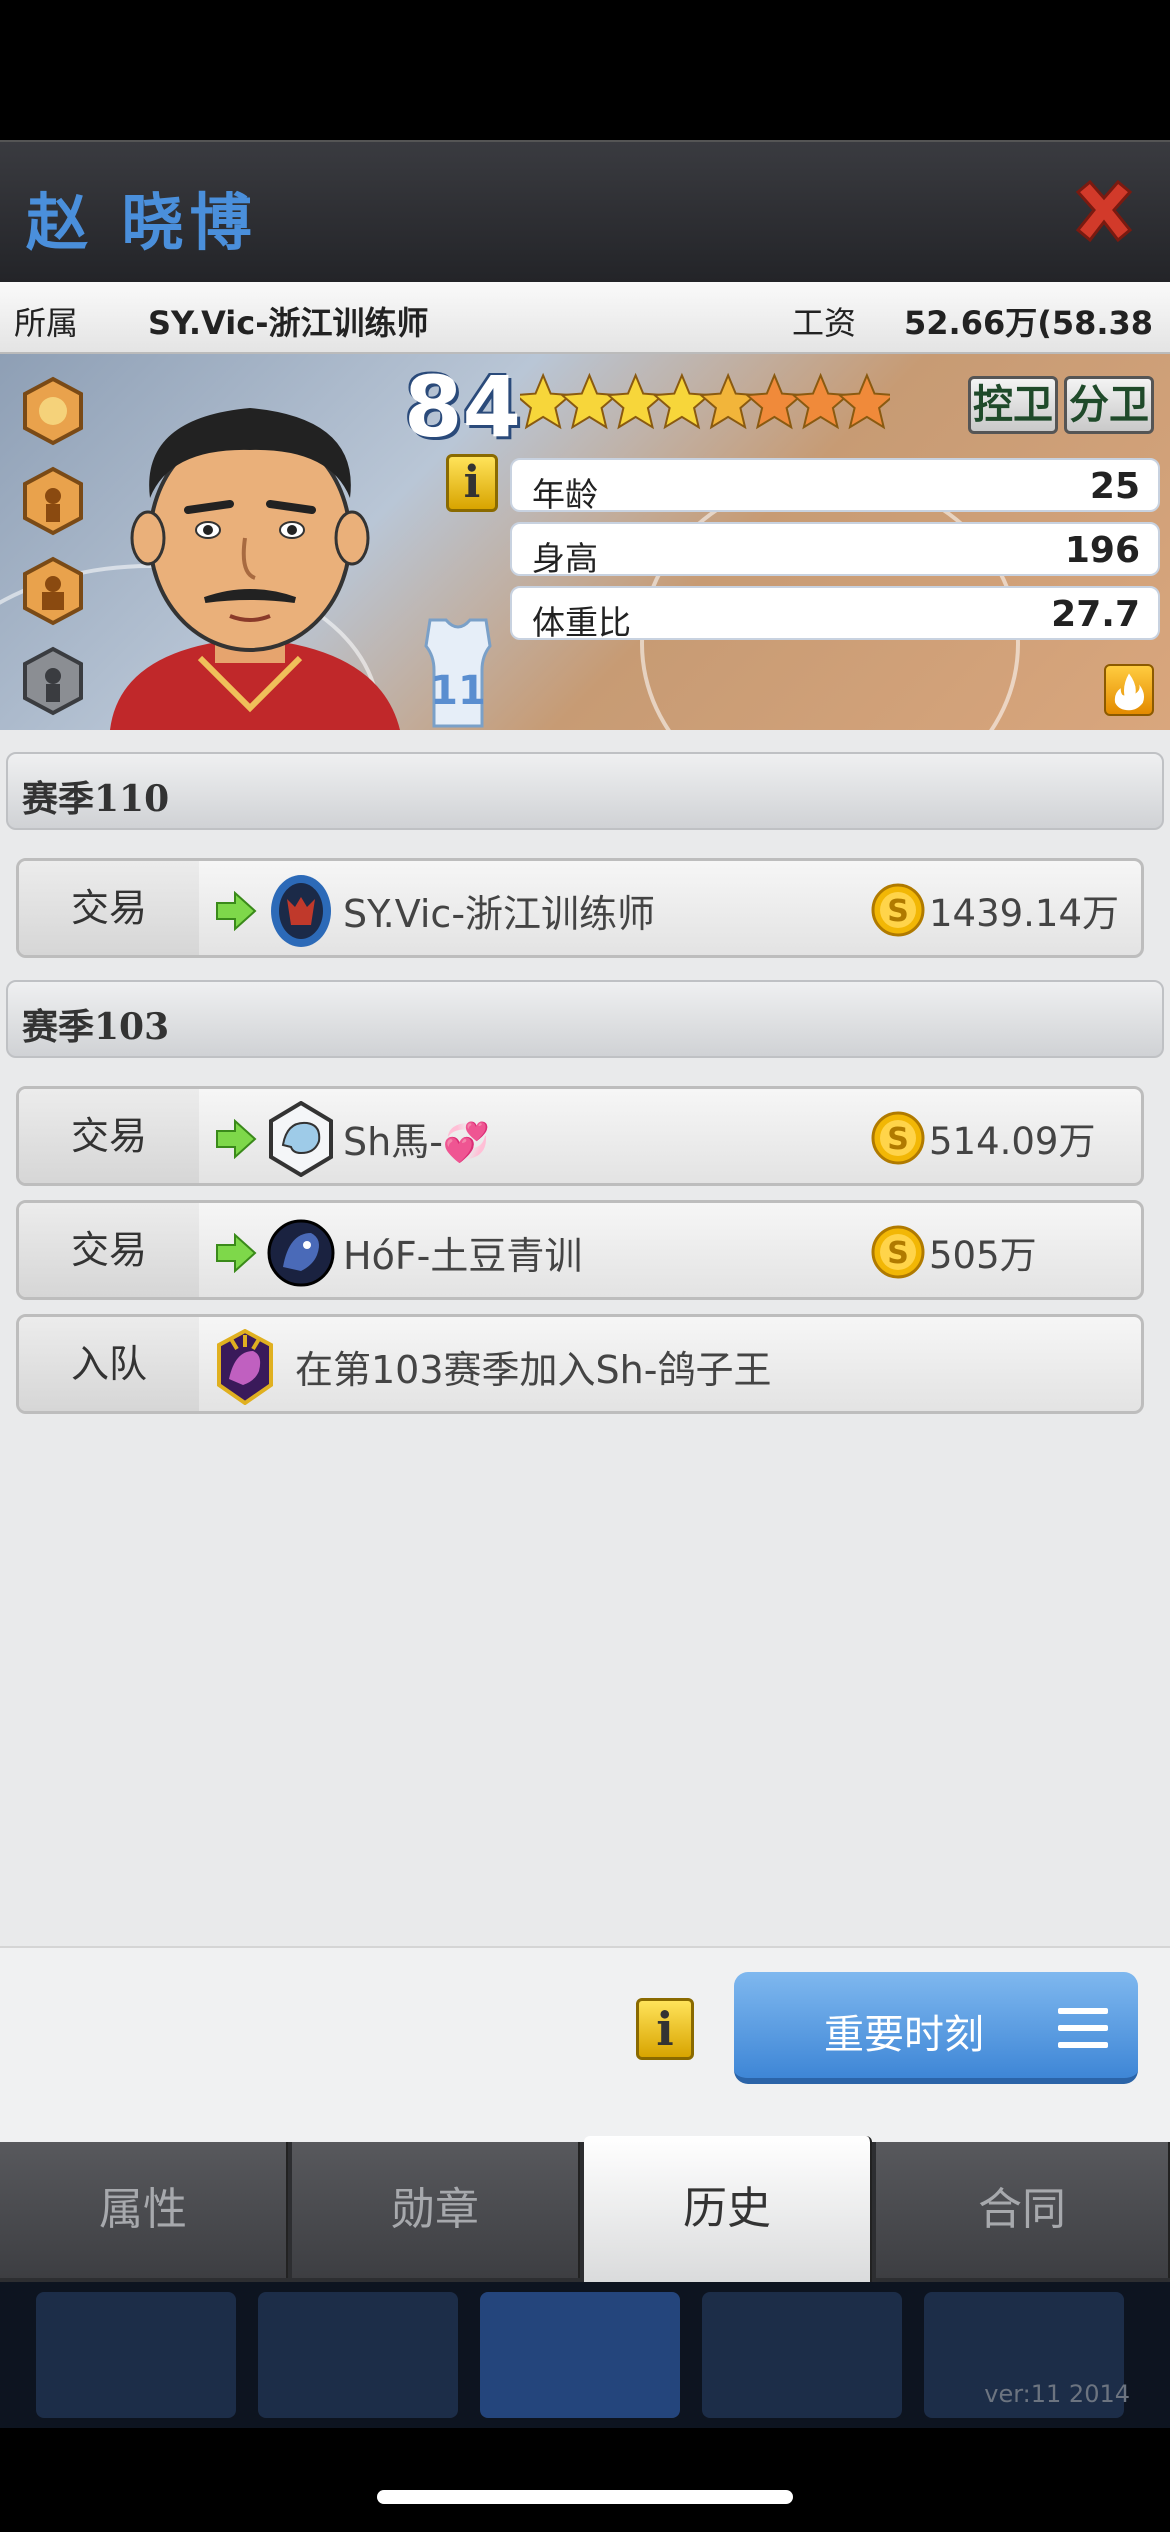 The width and height of the screenshot is (1170, 2532). I want to click on stat-weight-ratio: 体重比 27.7, so click(835, 614).